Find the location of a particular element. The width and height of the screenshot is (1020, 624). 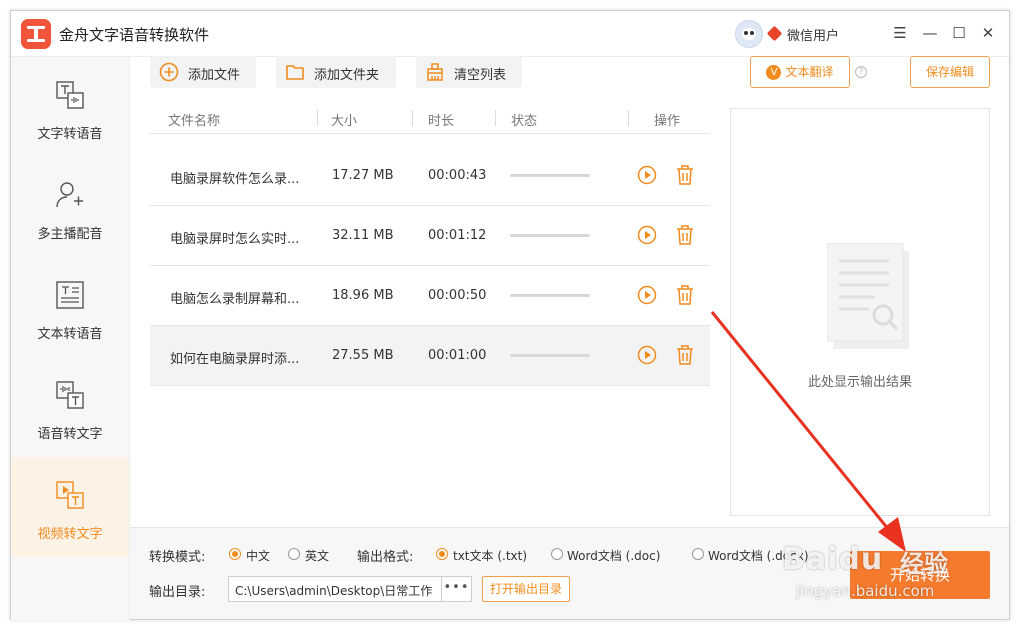

format-radio-doc is located at coordinates (557, 554).